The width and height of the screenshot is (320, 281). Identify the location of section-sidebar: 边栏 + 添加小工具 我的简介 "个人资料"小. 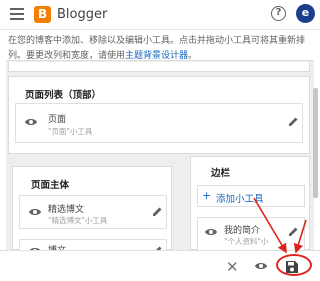
(250, 203).